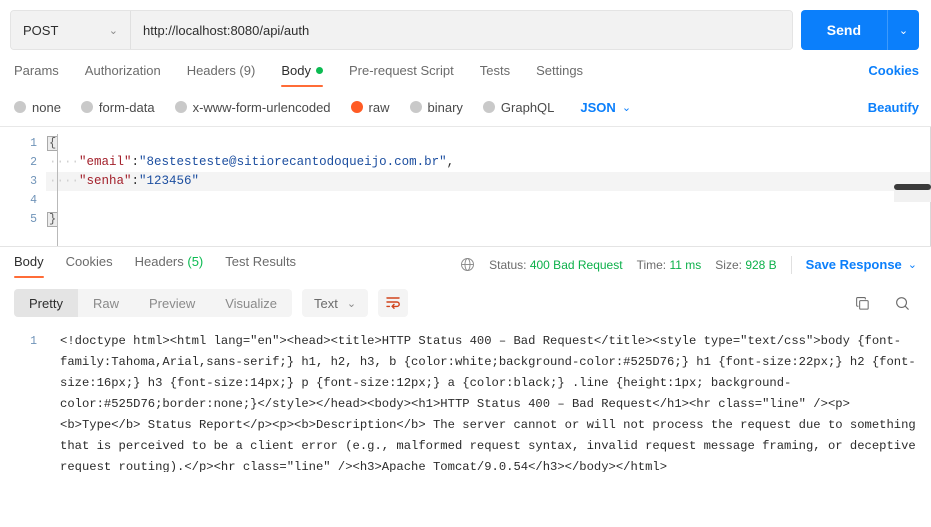  Describe the element at coordinates (903, 30) in the screenshot. I see `send-options-chevron-down-icon: ⌄` at that location.